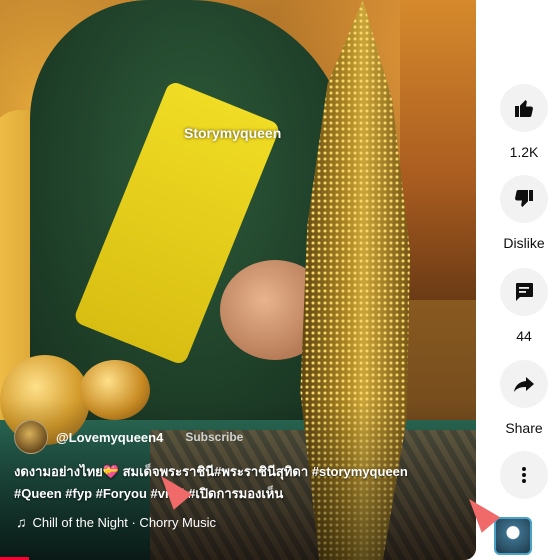 The height and width of the screenshot is (560, 560). What do you see at coordinates (524, 152) in the screenshot?
I see `like-count: 1.2K` at bounding box center [524, 152].